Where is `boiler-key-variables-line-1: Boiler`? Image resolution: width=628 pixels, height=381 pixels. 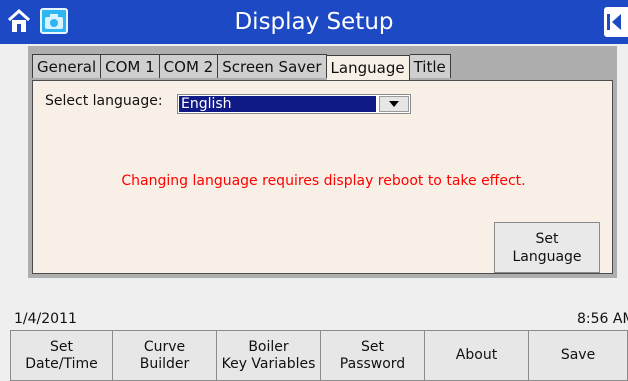 boiler-key-variables-line-1: Boiler is located at coordinates (268, 346).